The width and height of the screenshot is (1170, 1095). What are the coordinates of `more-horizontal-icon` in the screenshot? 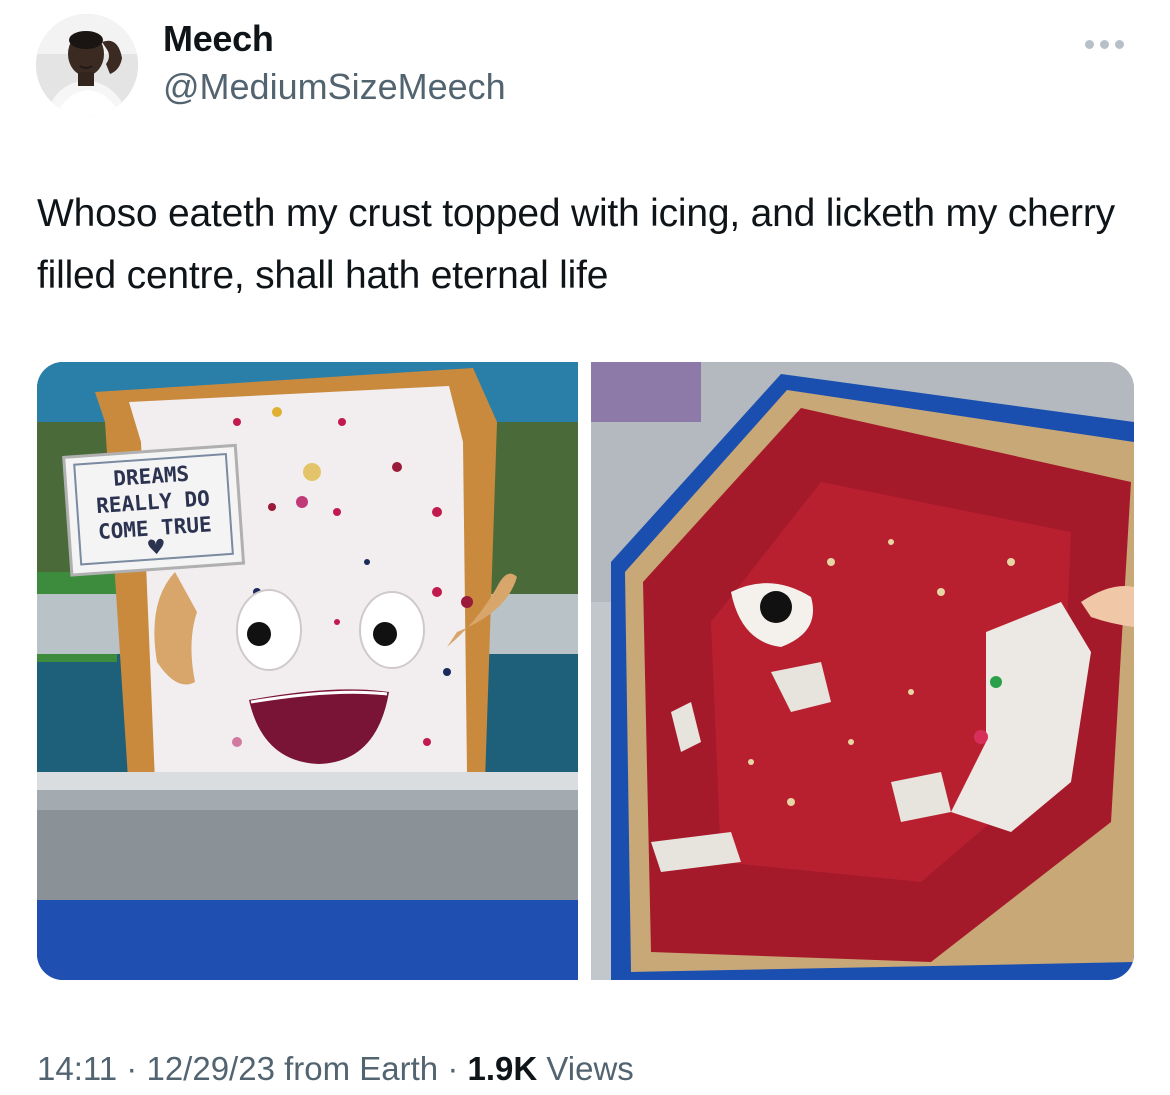 It's located at (1109, 44).